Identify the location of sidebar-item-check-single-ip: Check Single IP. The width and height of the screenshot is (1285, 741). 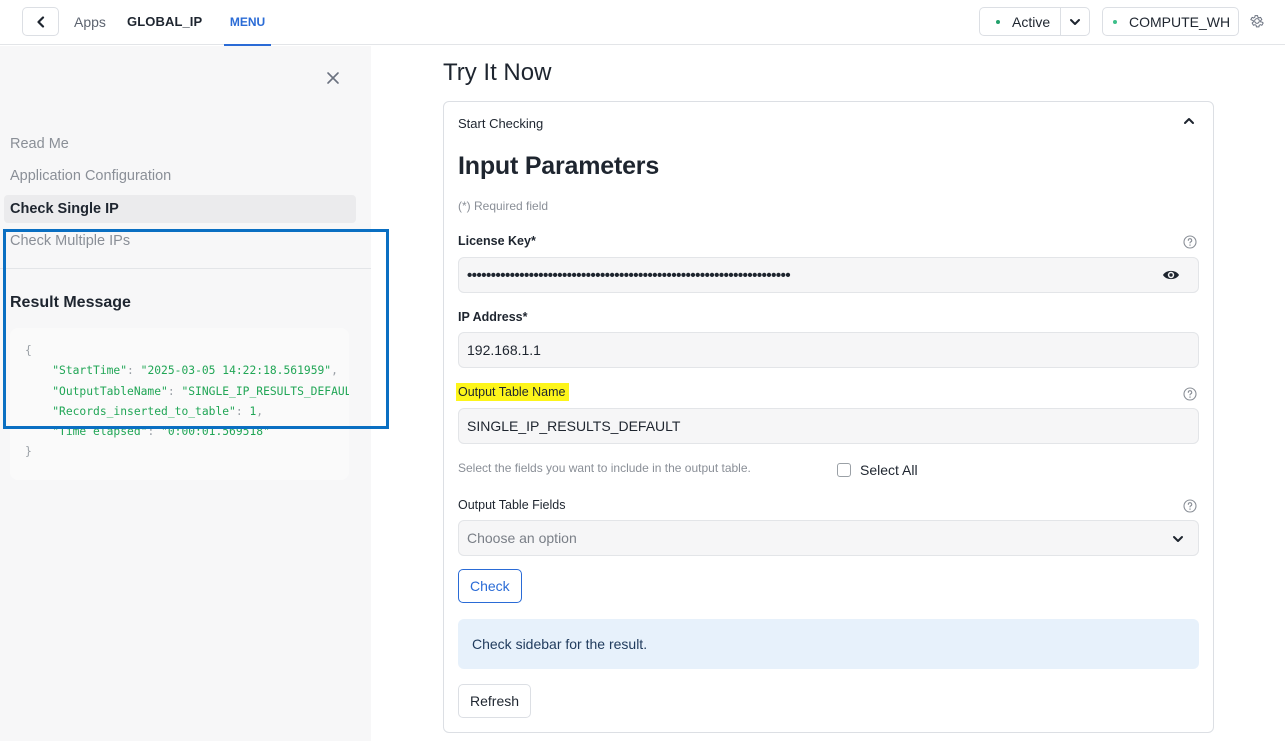
(180, 209).